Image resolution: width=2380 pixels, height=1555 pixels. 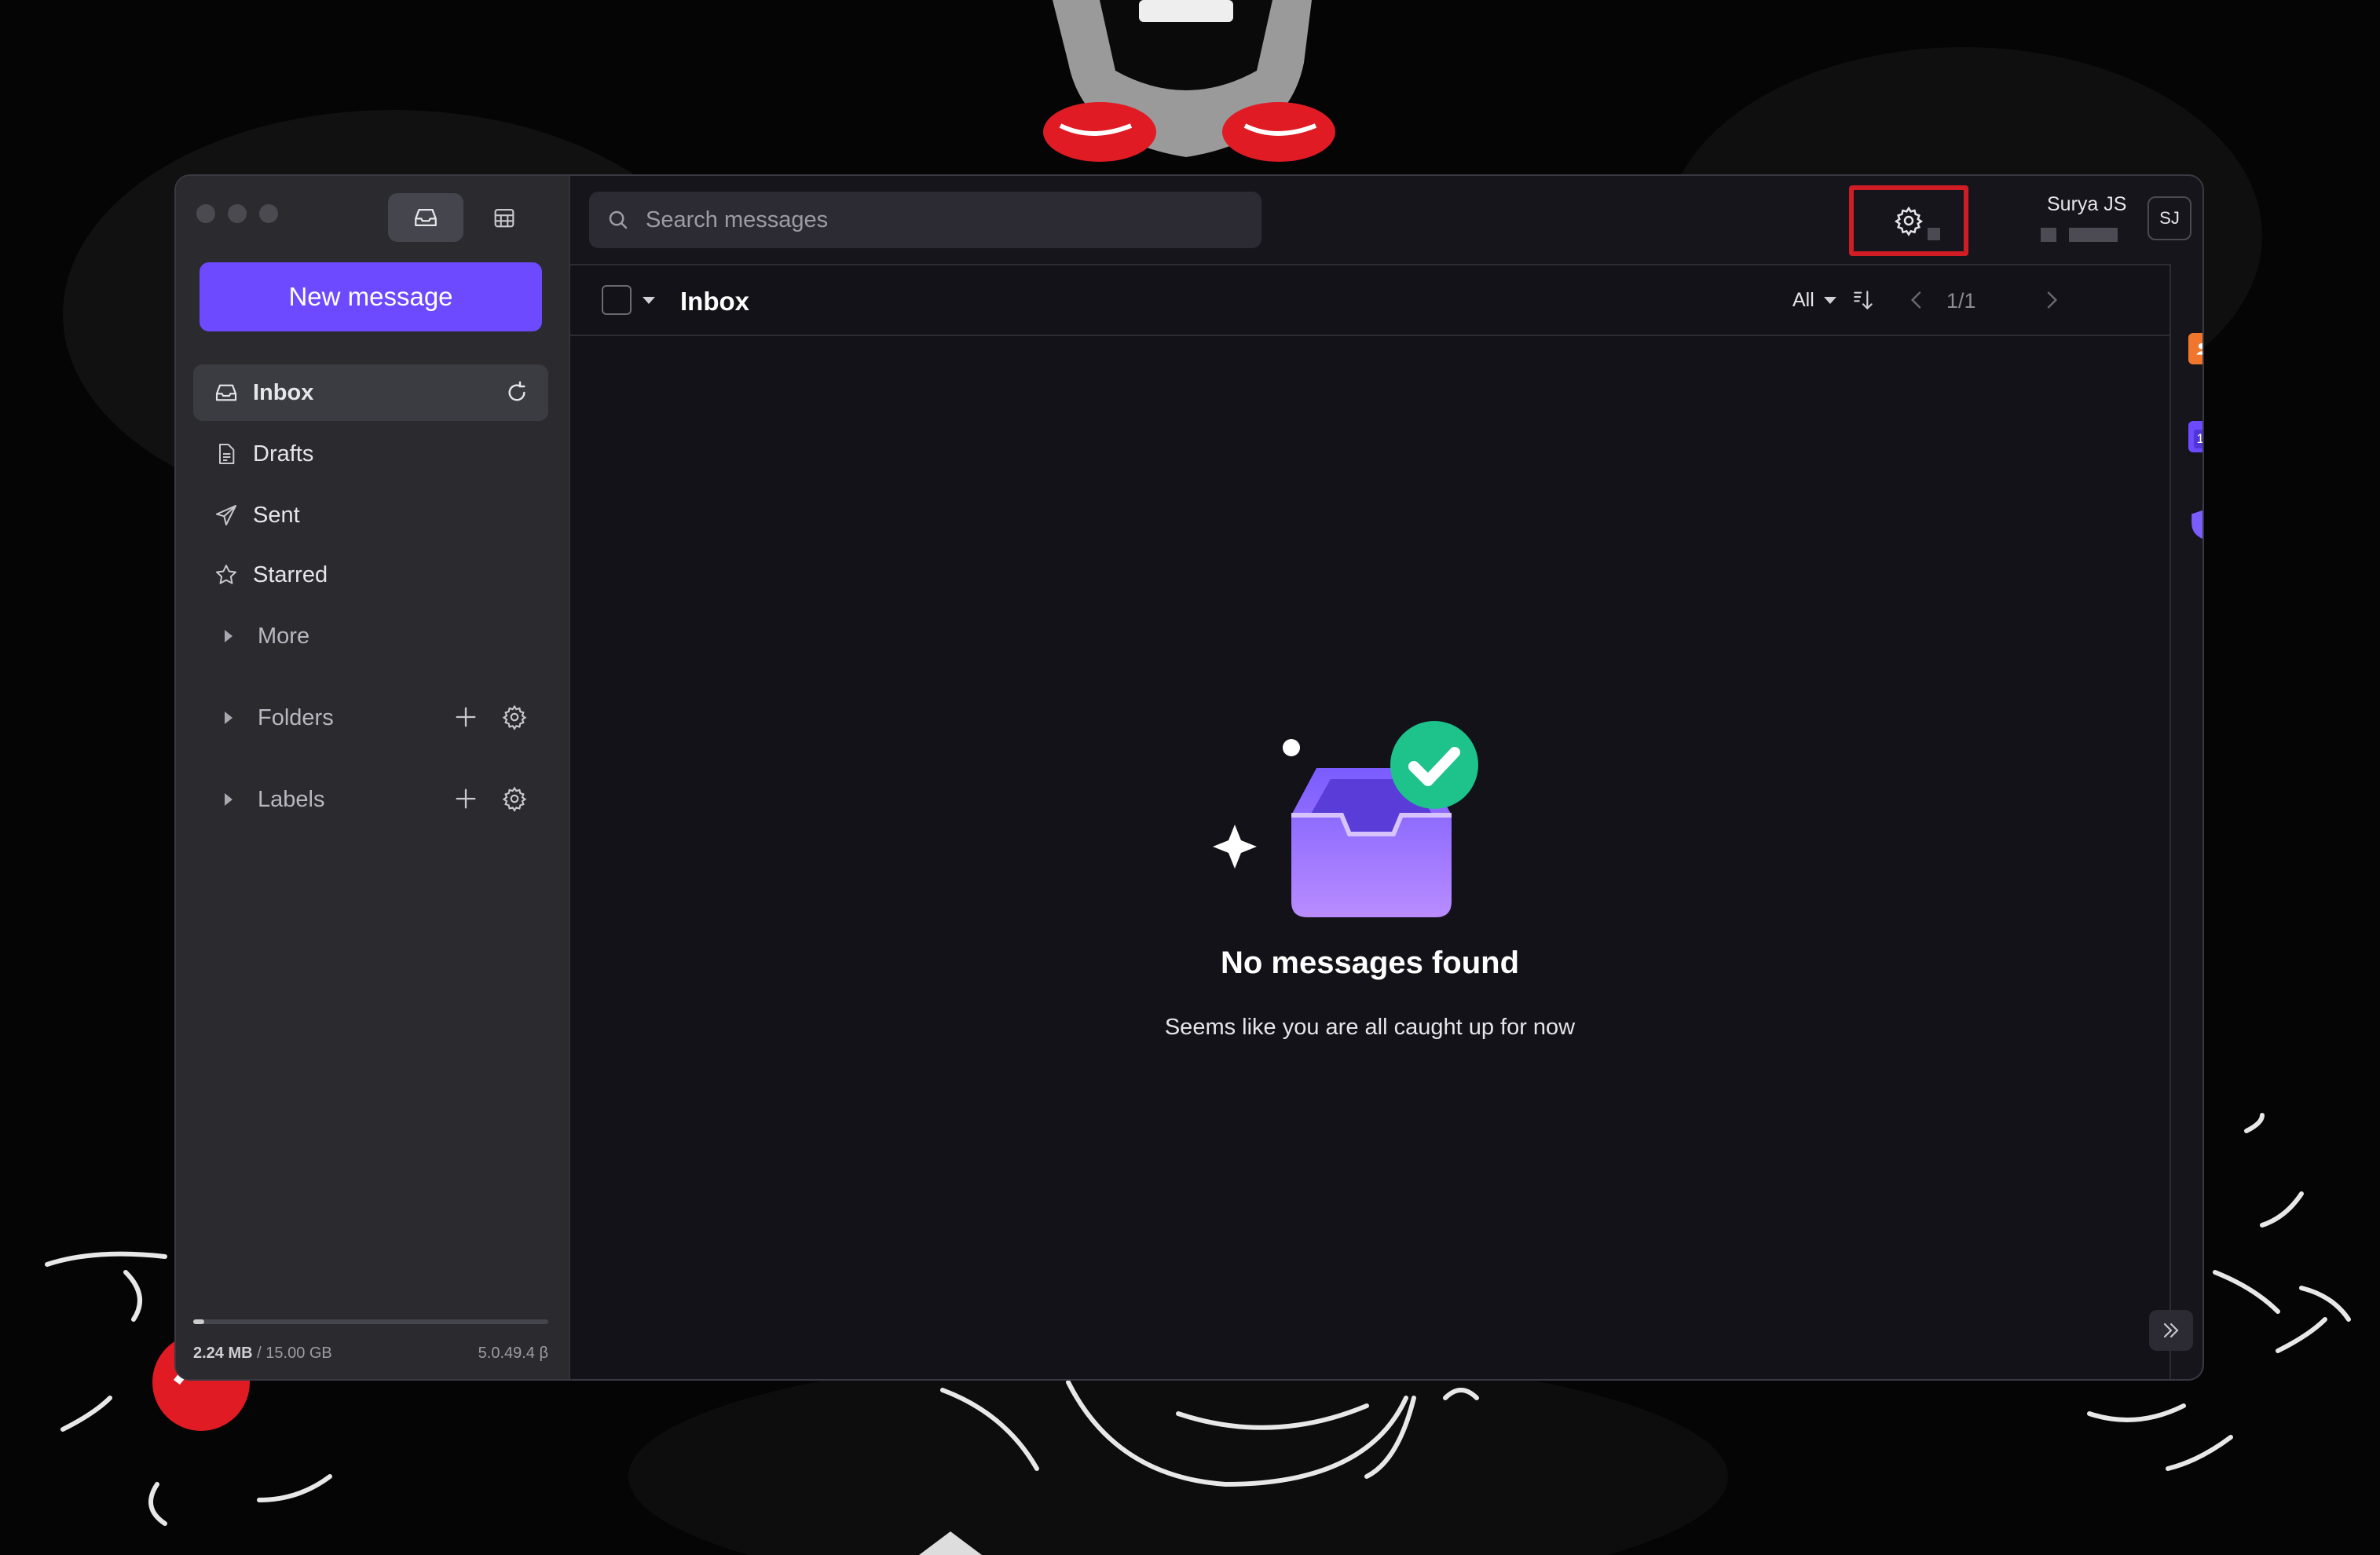 I want to click on search-bar, so click(x=925, y=220).